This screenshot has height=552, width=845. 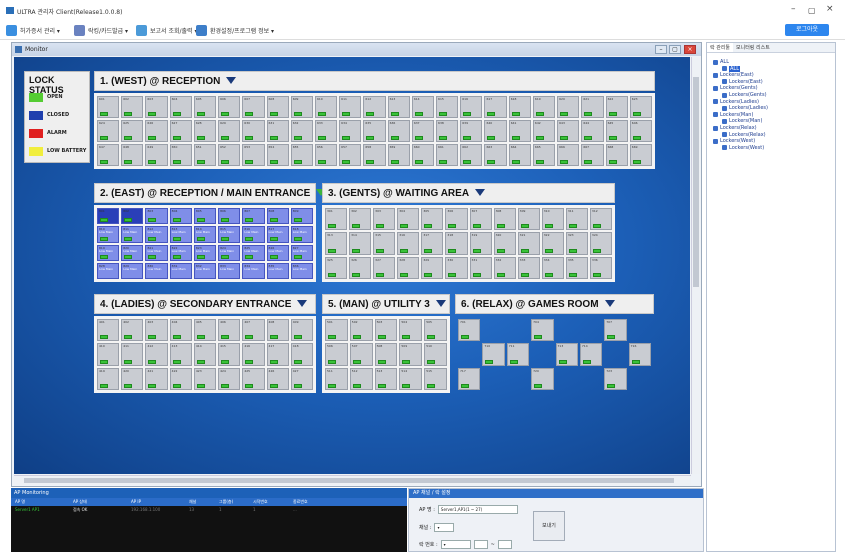 I want to click on monitor-minimize-button: –, so click(x=661, y=49).